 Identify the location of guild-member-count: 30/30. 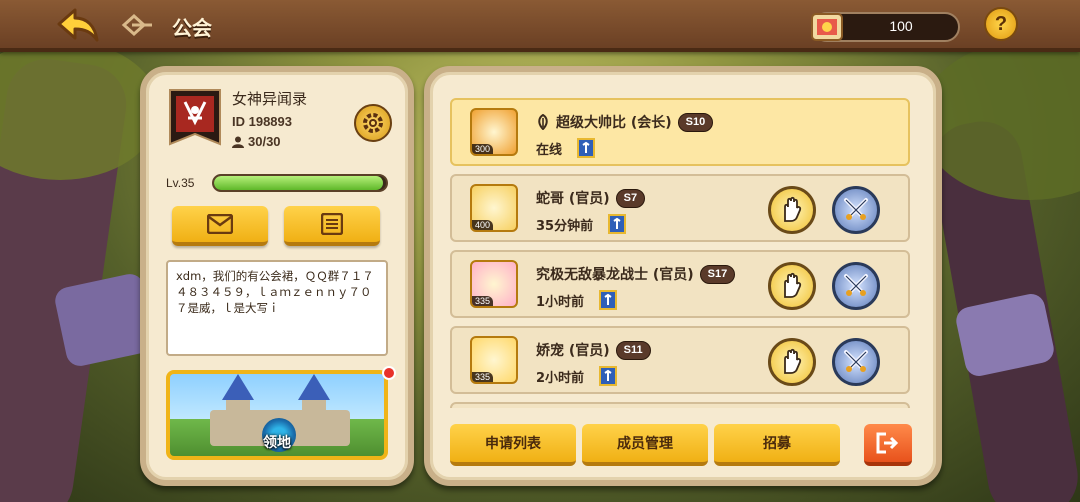
(256, 141).